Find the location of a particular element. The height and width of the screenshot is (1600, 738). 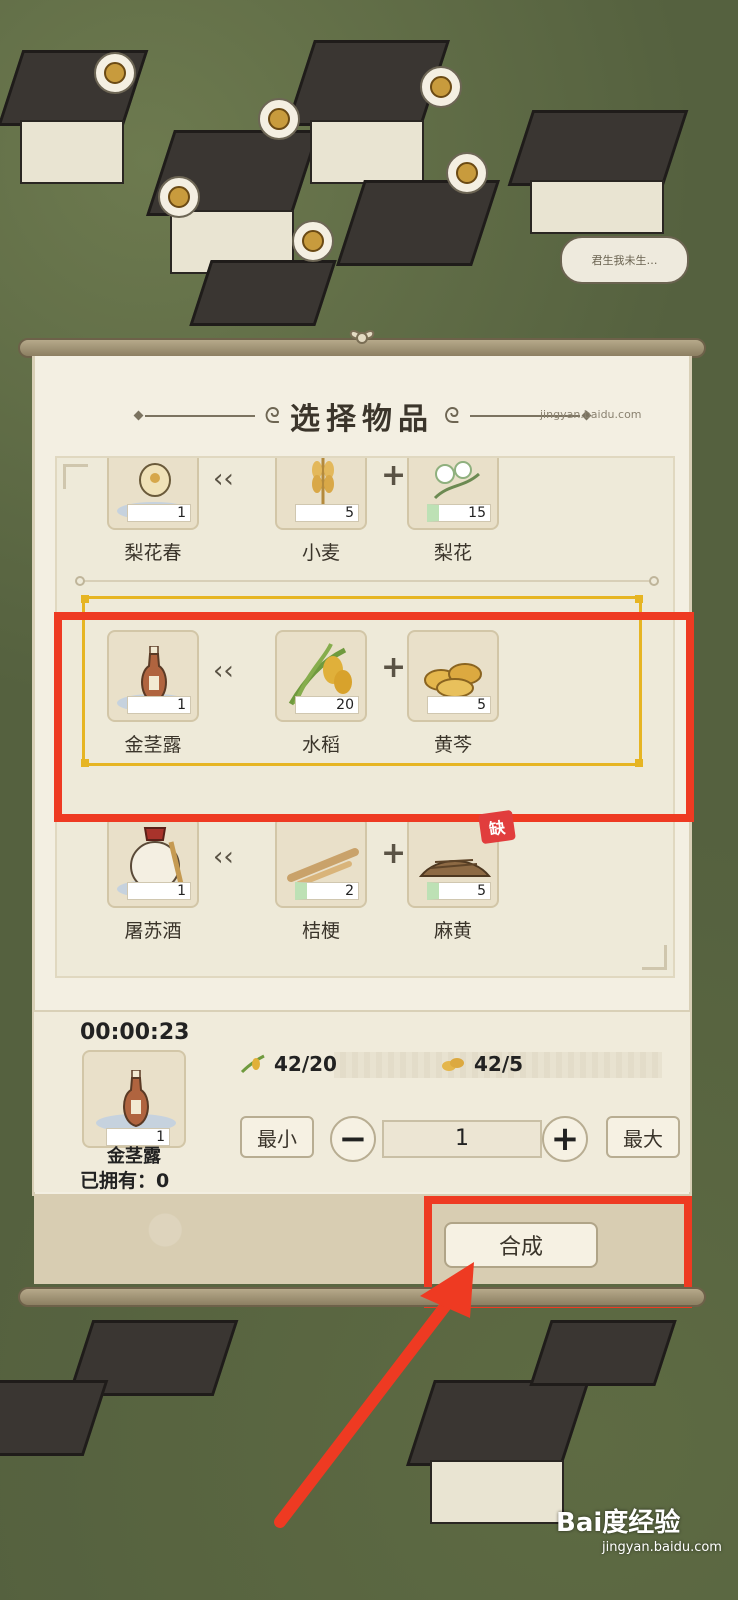

missing-badge: 缺 is located at coordinates (497, 827).